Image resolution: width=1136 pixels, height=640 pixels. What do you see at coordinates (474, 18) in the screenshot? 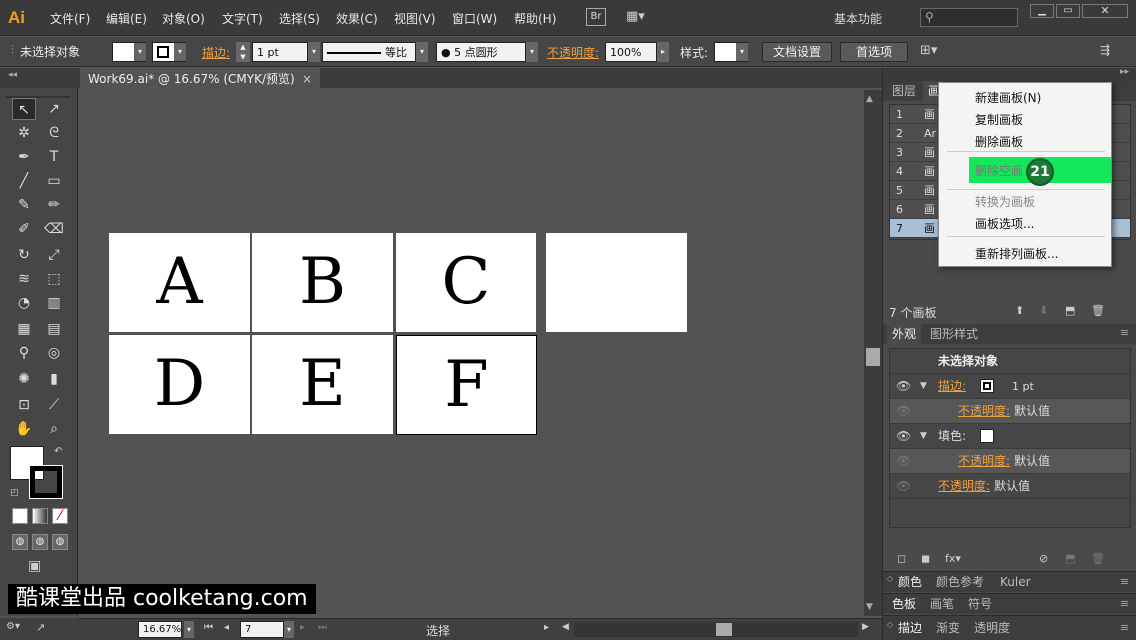
I see `menu-window: 窗口(W)` at bounding box center [474, 18].